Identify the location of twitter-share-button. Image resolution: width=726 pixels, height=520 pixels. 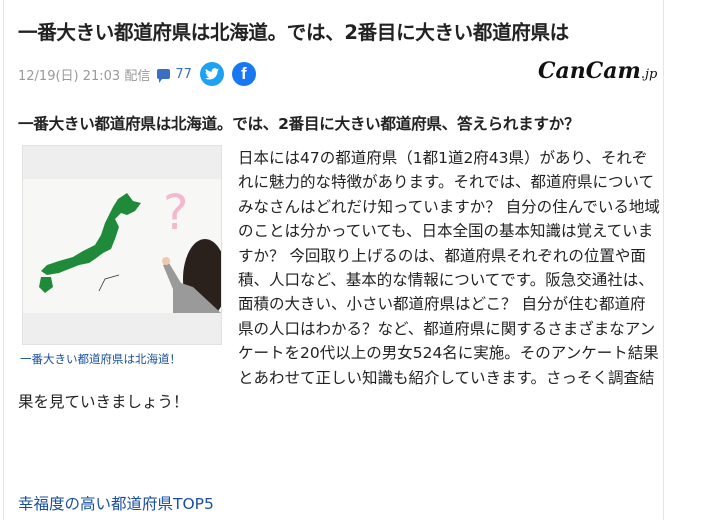
(211, 74).